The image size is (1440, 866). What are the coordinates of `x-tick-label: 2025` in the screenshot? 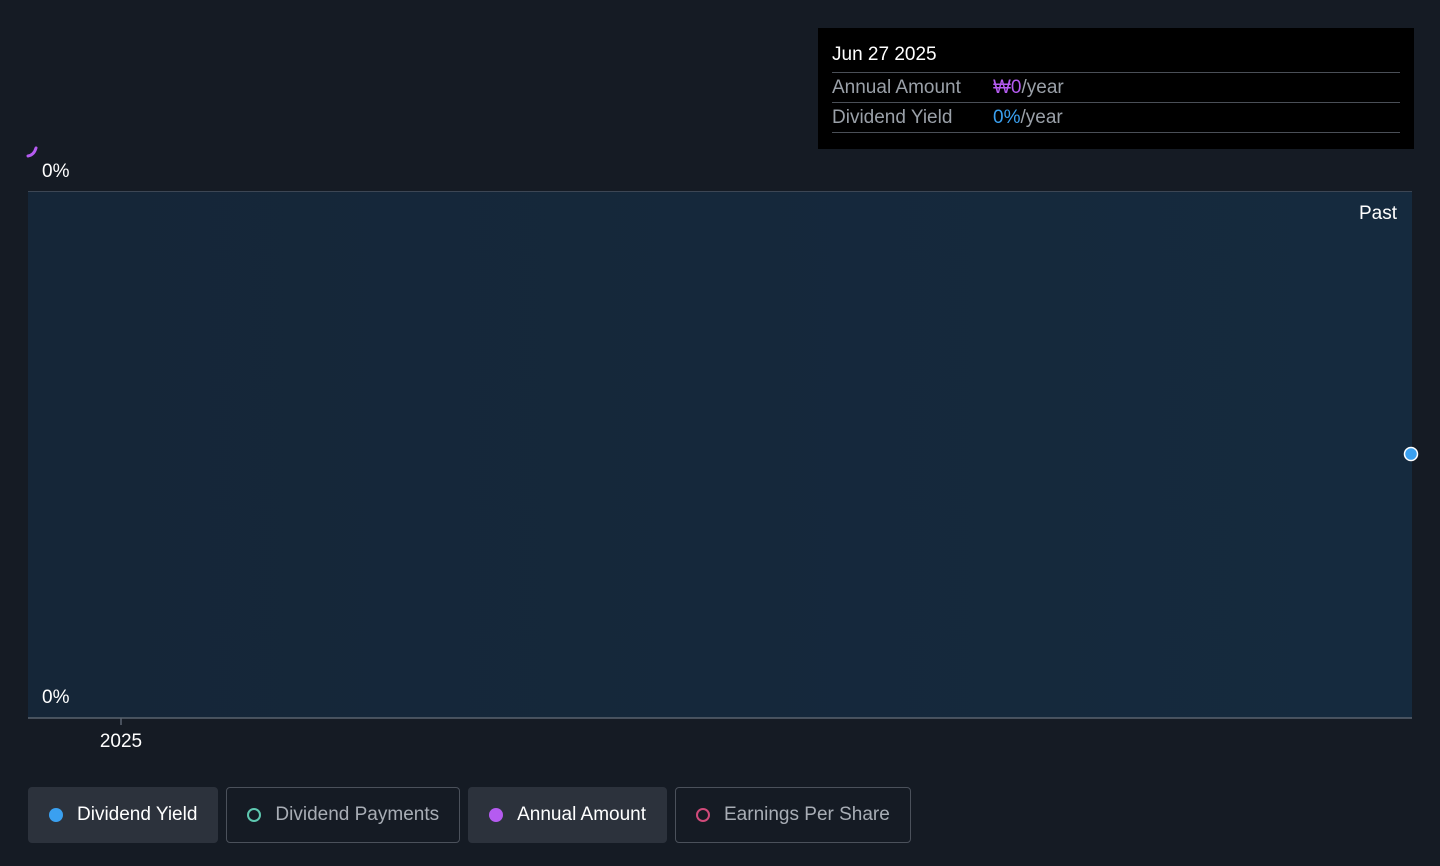 It's located at (121, 741).